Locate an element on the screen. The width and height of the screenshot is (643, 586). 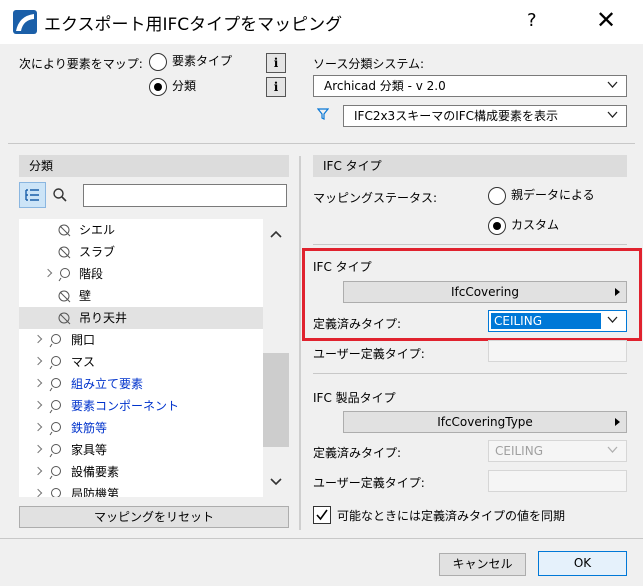
radio-by-parent-label: 親データによる is located at coordinates (553, 195).